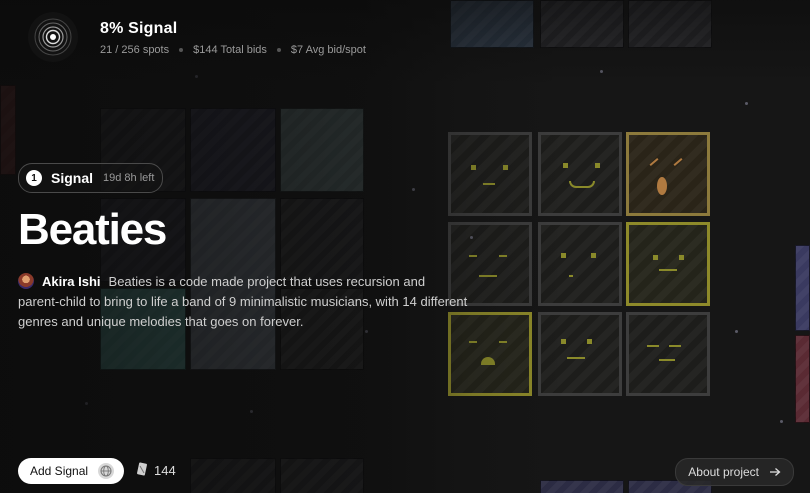  What do you see at coordinates (230, 50) in the screenshot?
I see `total-bids: $144 Total bids` at bounding box center [230, 50].